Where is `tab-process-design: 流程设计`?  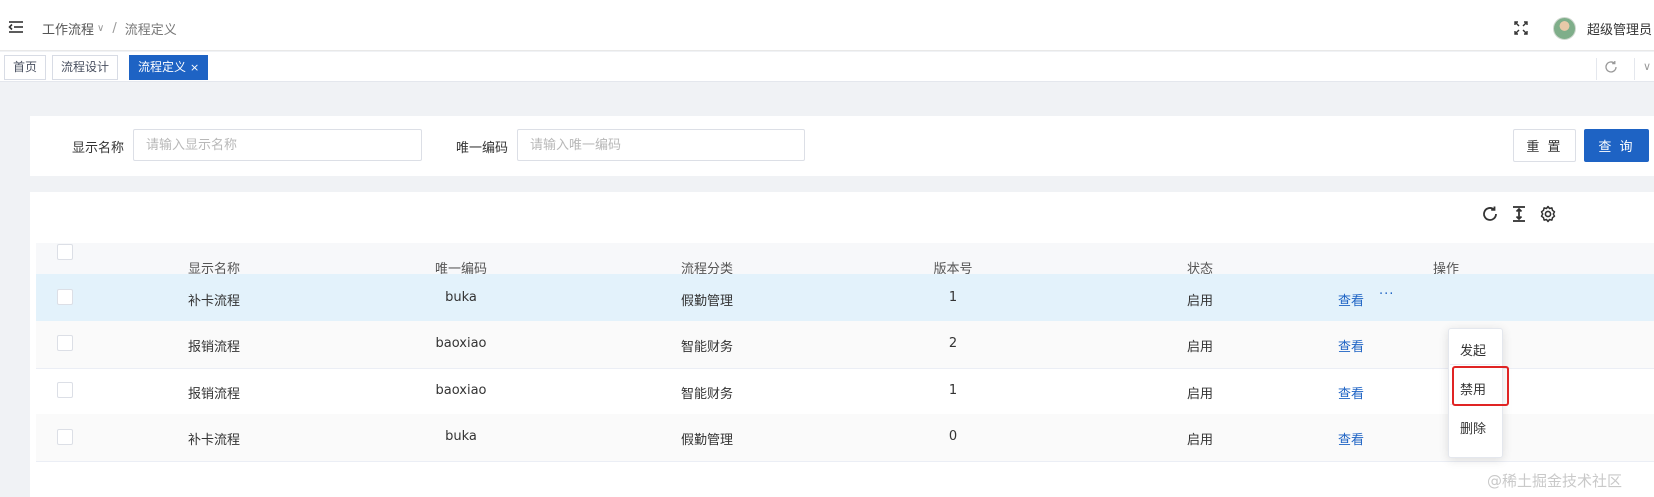 tab-process-design: 流程设计 is located at coordinates (85, 67).